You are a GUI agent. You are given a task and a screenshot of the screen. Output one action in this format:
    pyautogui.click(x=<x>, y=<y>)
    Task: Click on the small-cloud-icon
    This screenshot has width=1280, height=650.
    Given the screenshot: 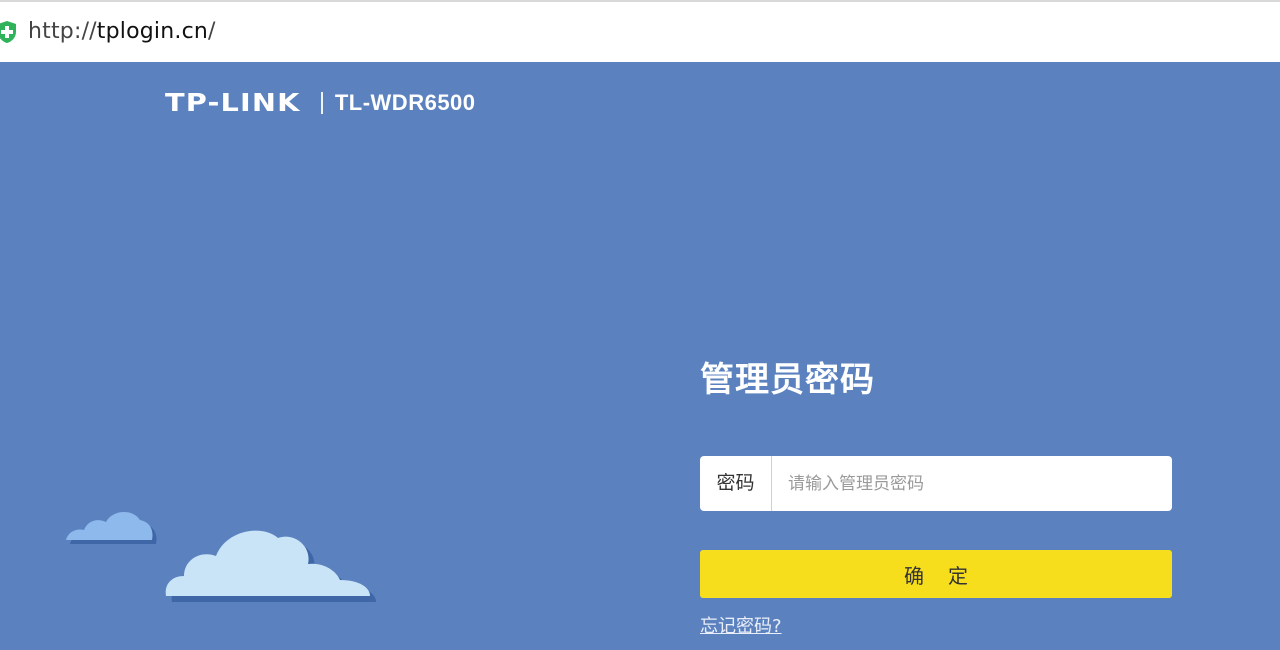 What is the action you would take?
    pyautogui.click(x=111, y=527)
    